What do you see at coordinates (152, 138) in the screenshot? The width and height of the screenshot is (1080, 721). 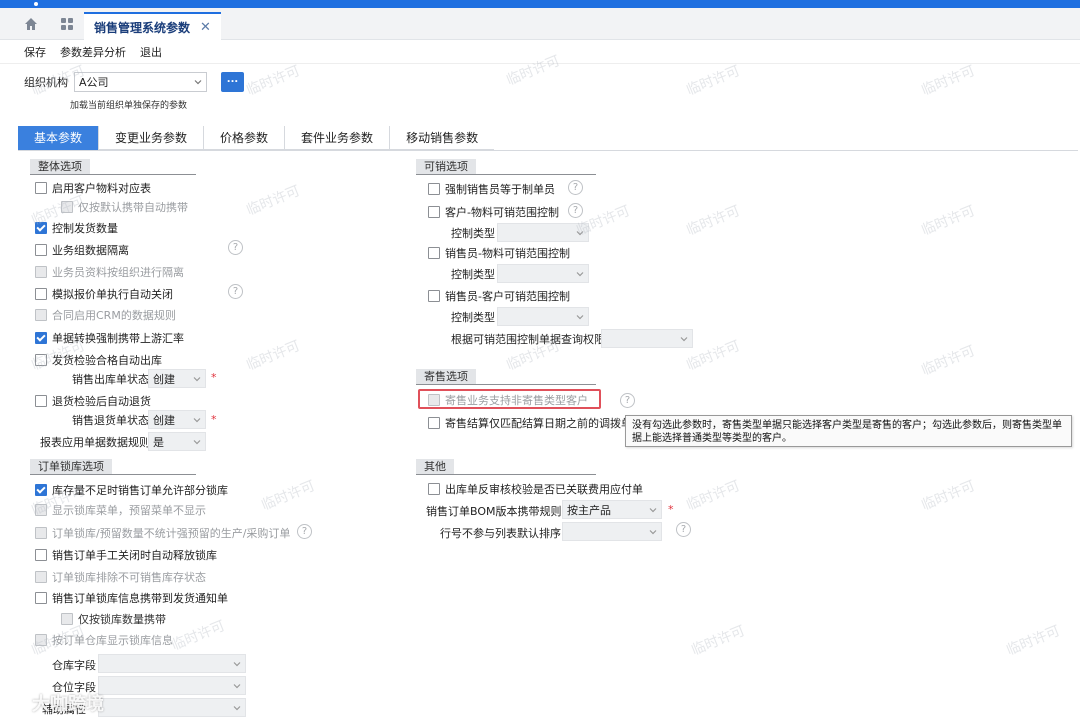 I see `tab-change: 变更业务参数` at bounding box center [152, 138].